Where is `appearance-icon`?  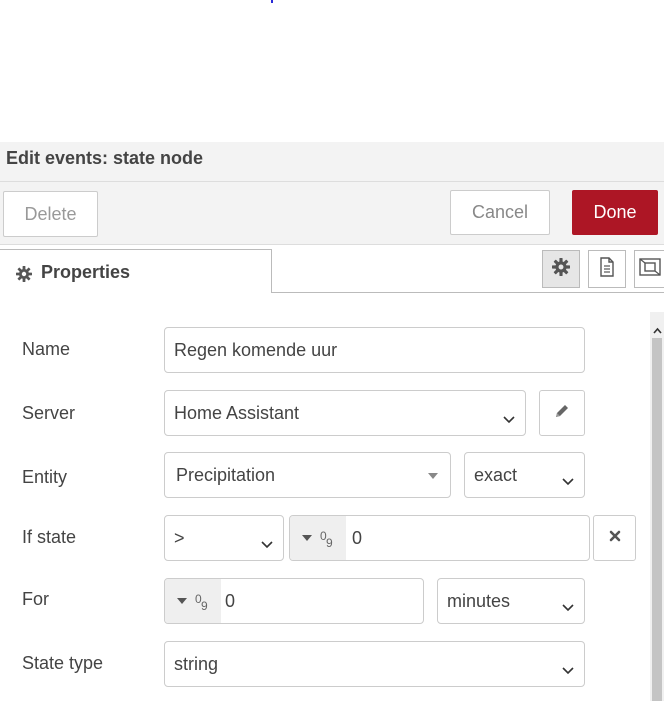 appearance-icon is located at coordinates (649, 269).